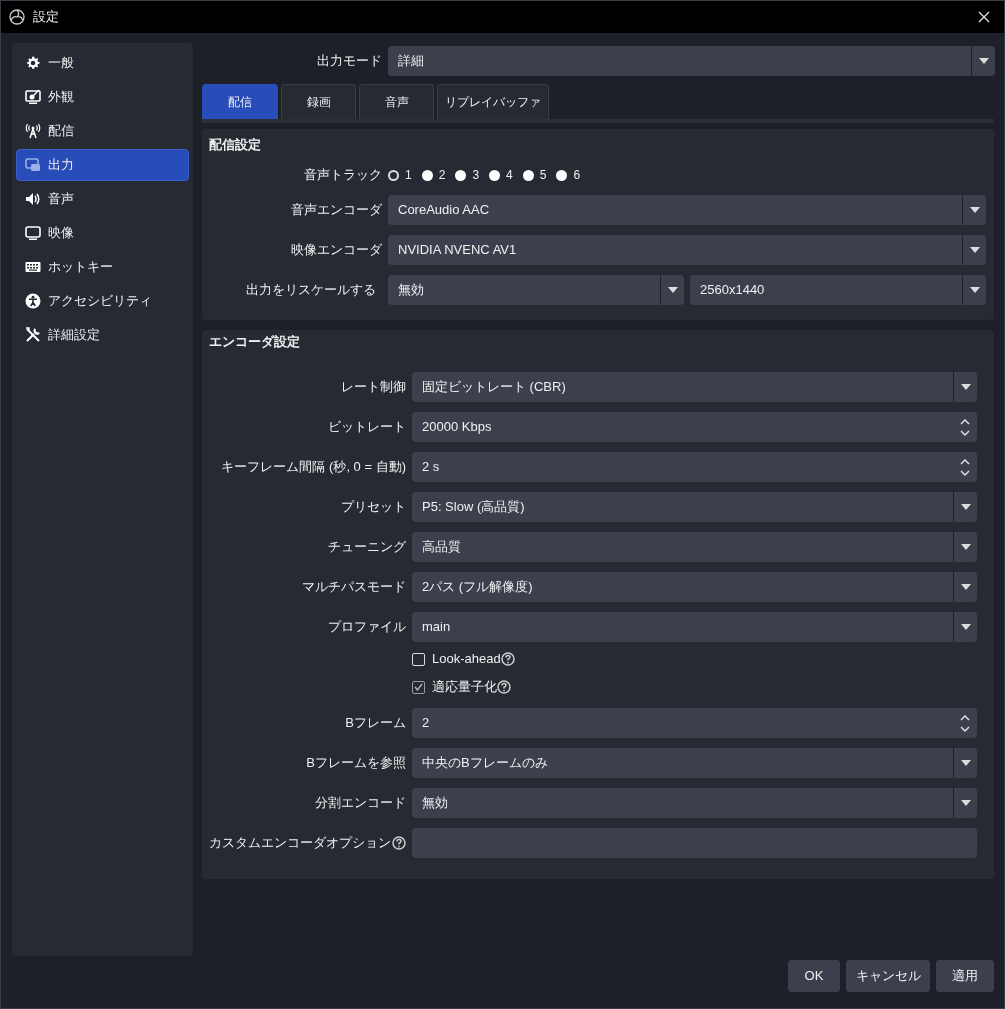 The height and width of the screenshot is (1009, 1005). What do you see at coordinates (102, 199) in the screenshot?
I see `sidebar-item: 音声` at bounding box center [102, 199].